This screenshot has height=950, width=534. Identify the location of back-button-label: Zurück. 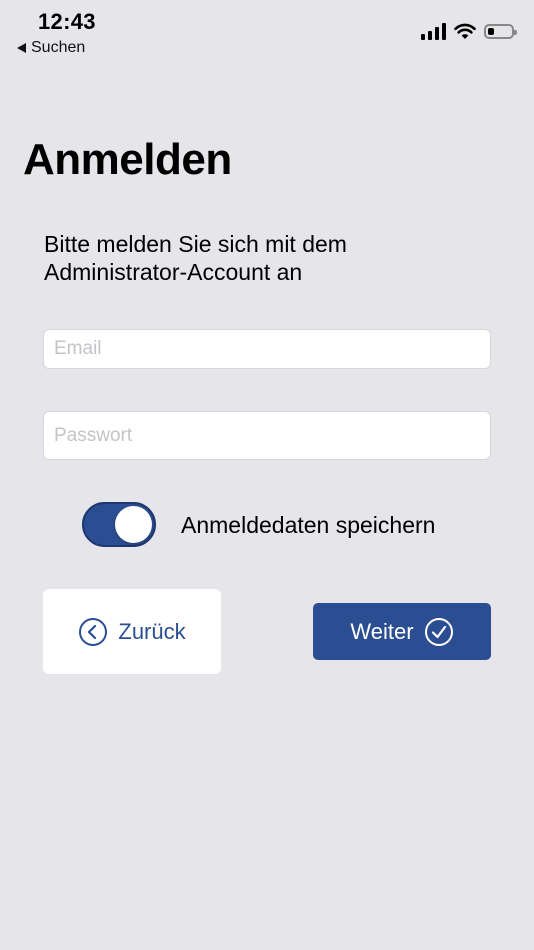
(152, 631).